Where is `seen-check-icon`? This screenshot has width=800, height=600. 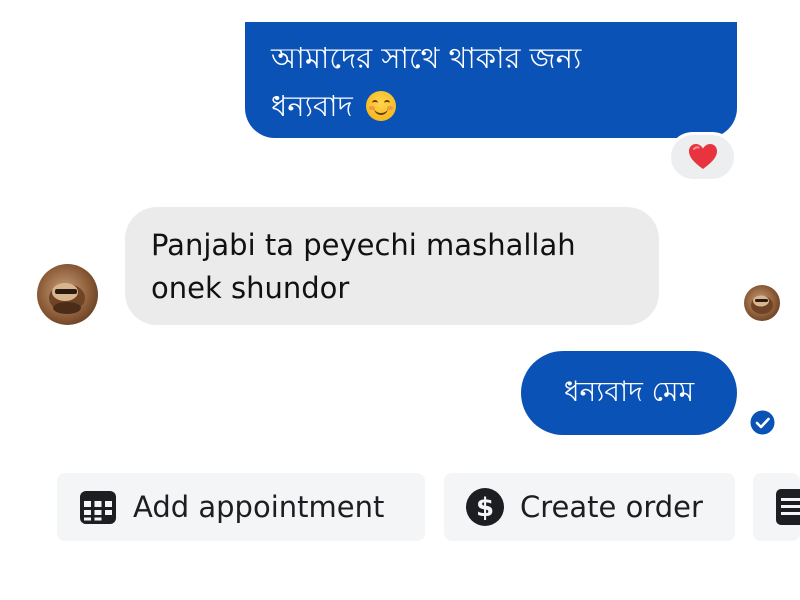
seen-check-icon is located at coordinates (762, 422).